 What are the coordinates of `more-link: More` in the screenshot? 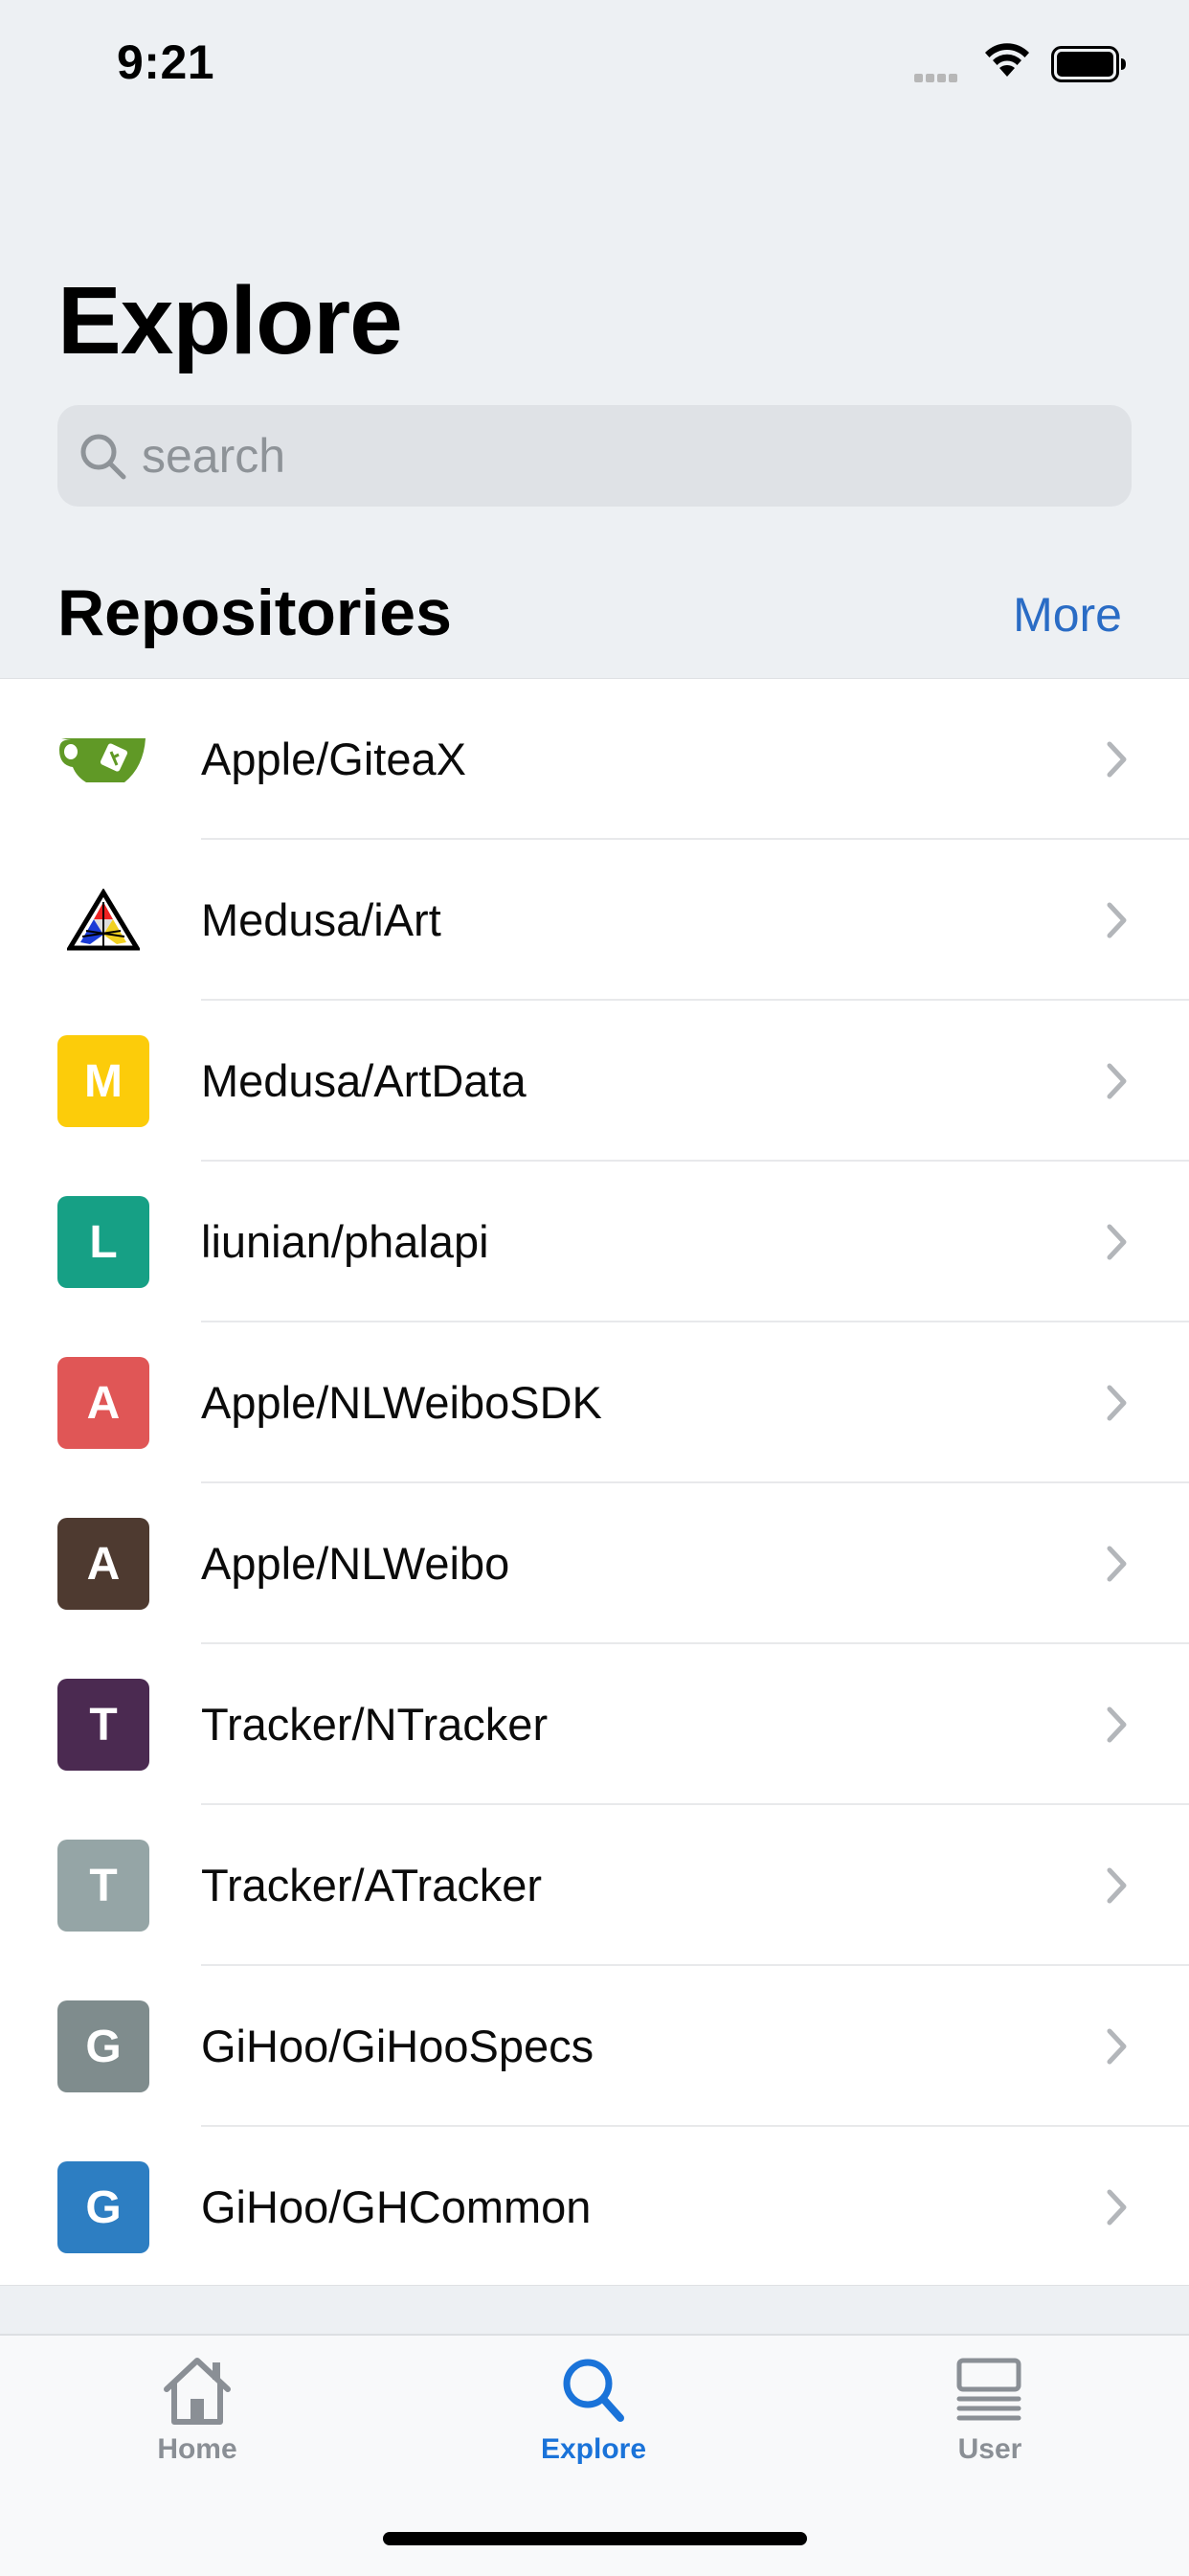 It's located at (1067, 615).